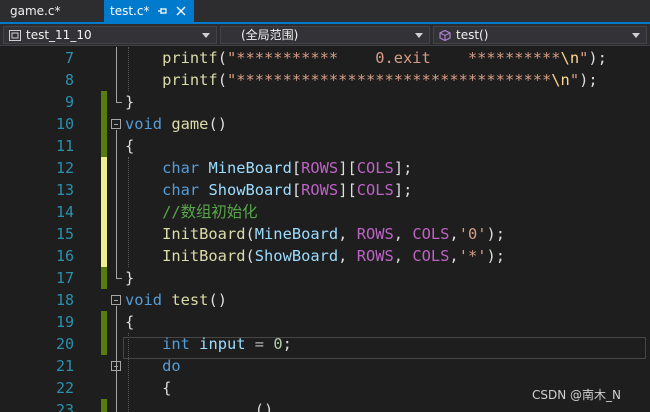 Image resolution: width=650 pixels, height=412 pixels. Describe the element at coordinates (190, 58) in the screenshot. I see `function-call: printf` at that location.